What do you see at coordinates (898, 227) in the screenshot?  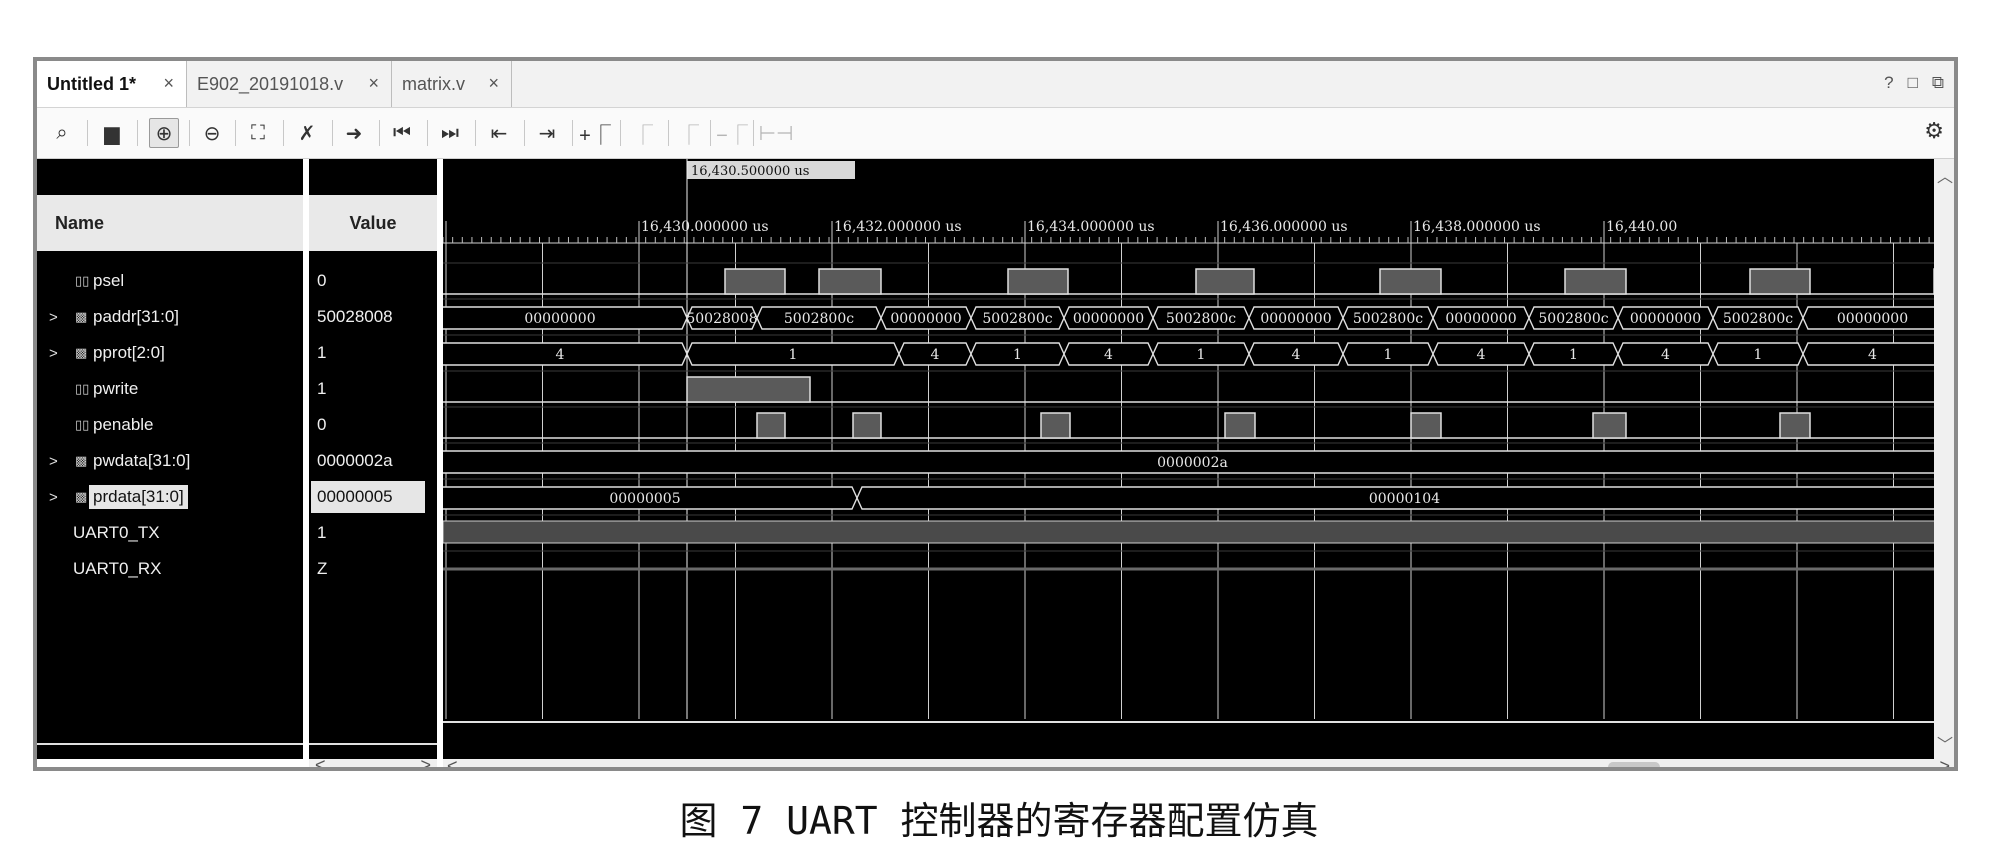 I see `time-label: 16,432.000000 us` at bounding box center [898, 227].